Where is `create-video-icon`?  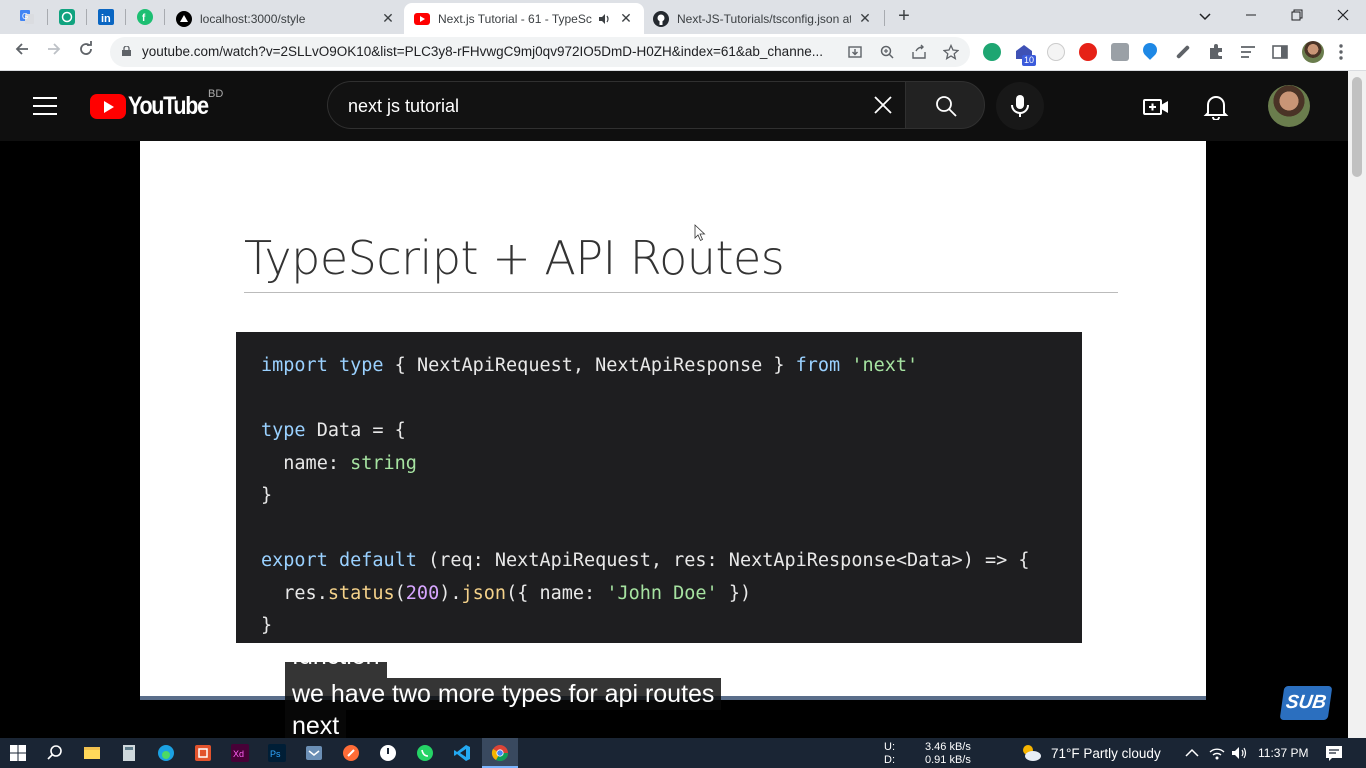 create-video-icon is located at coordinates (1156, 107).